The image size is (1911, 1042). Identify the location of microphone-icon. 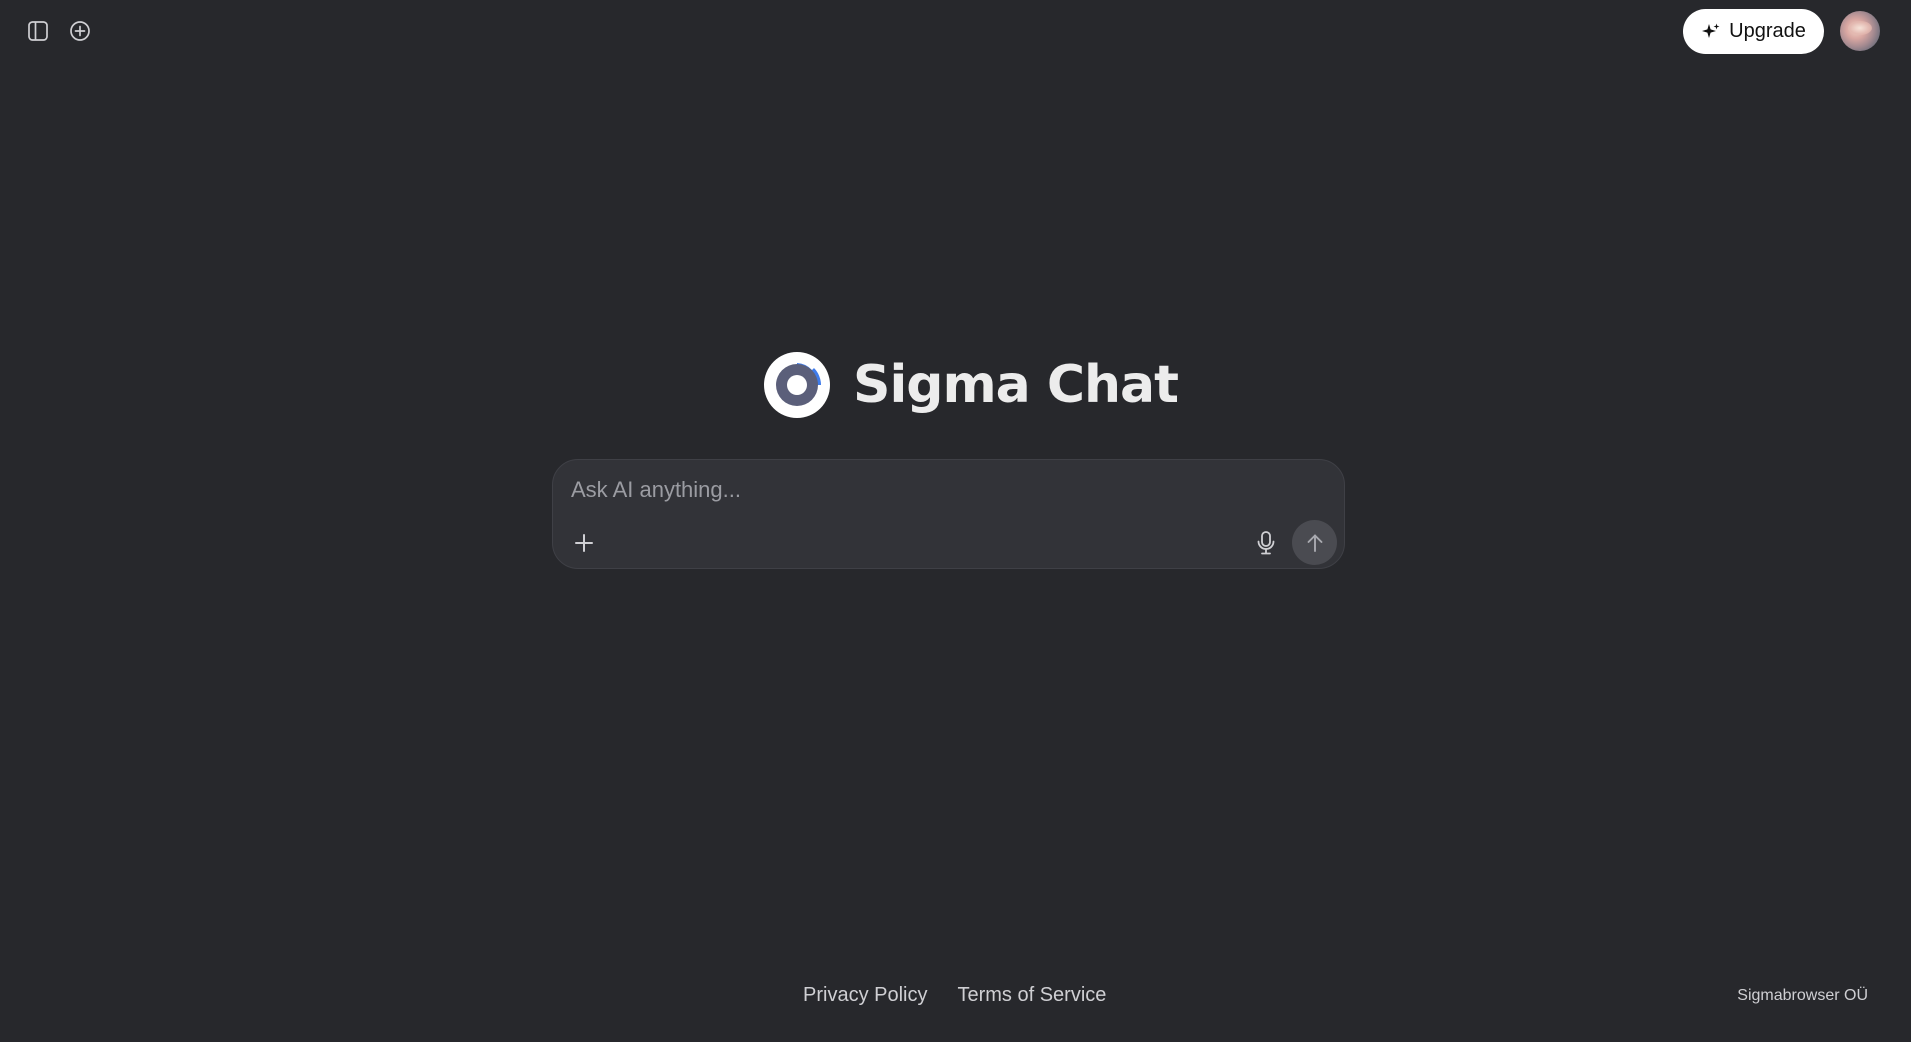
(1266, 543).